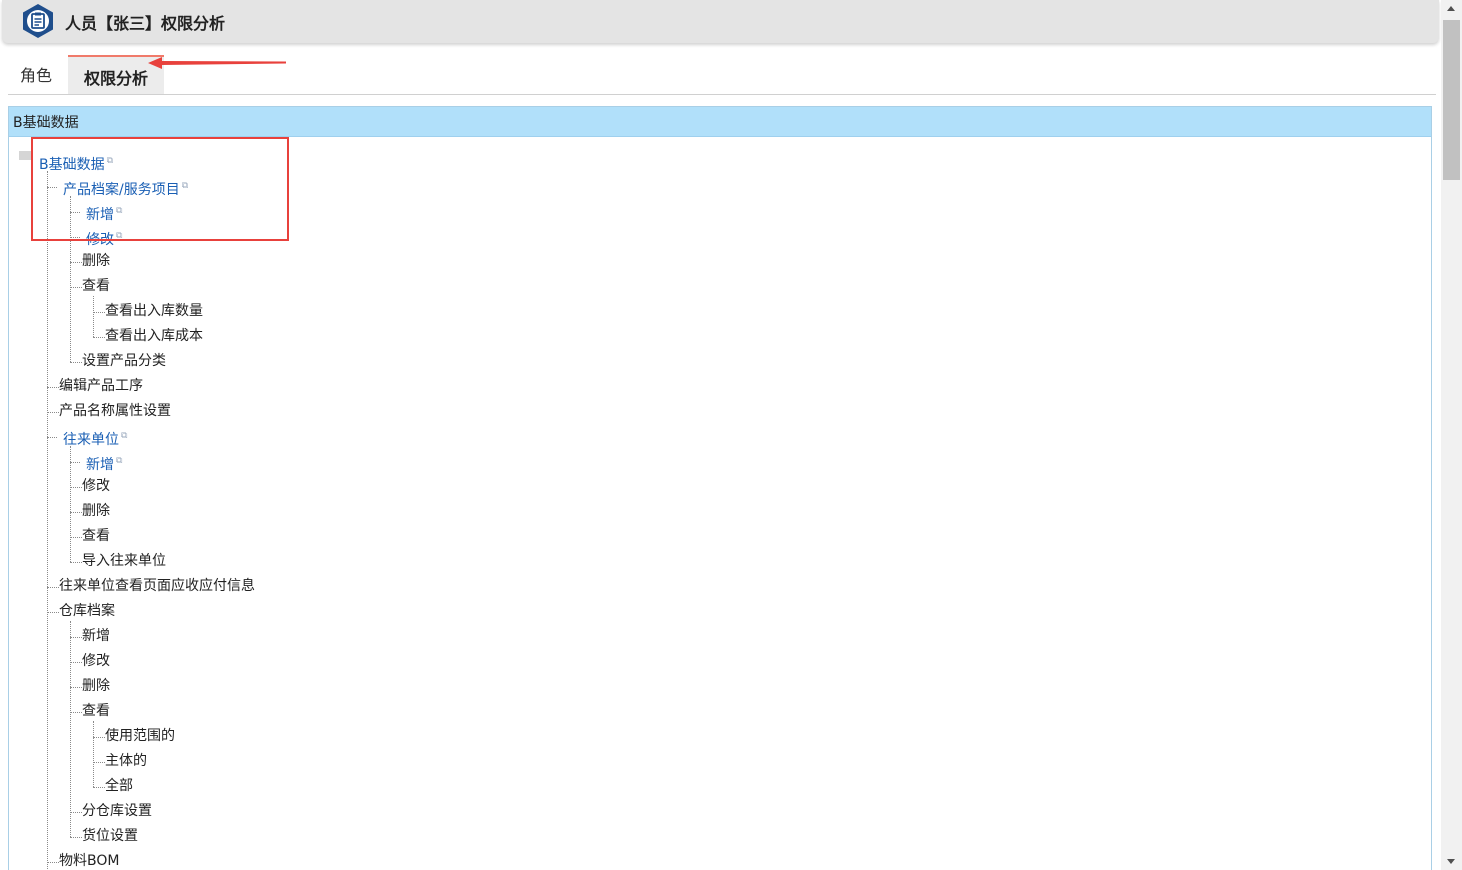 The width and height of the screenshot is (1462, 870). I want to click on tree-node-label: 往来单位查看页面应收应付信息, so click(157, 586).